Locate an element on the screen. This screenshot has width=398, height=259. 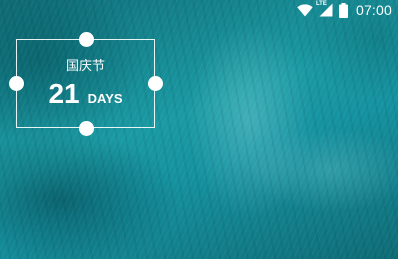
days-count: 21 is located at coordinates (64, 93).